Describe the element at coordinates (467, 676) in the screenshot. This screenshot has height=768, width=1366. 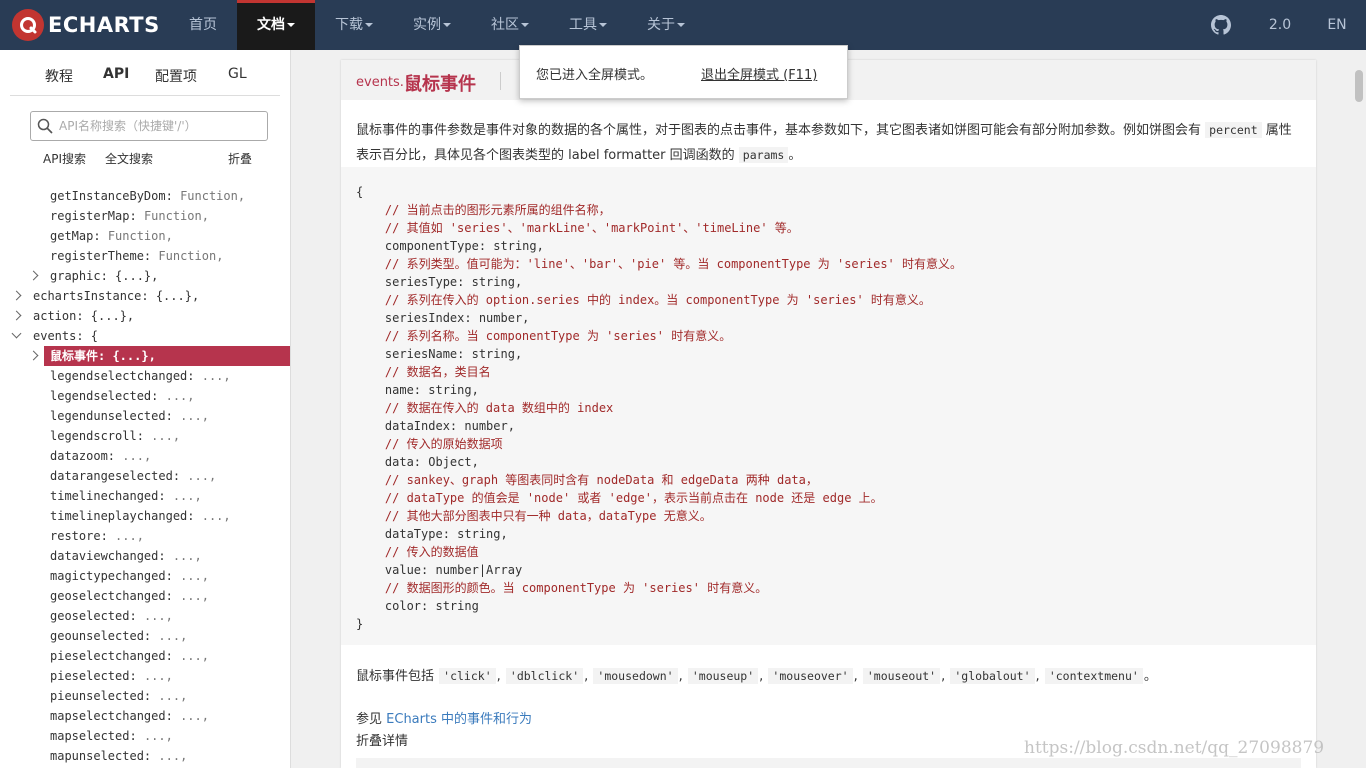
I see `event-name: 'click'` at that location.